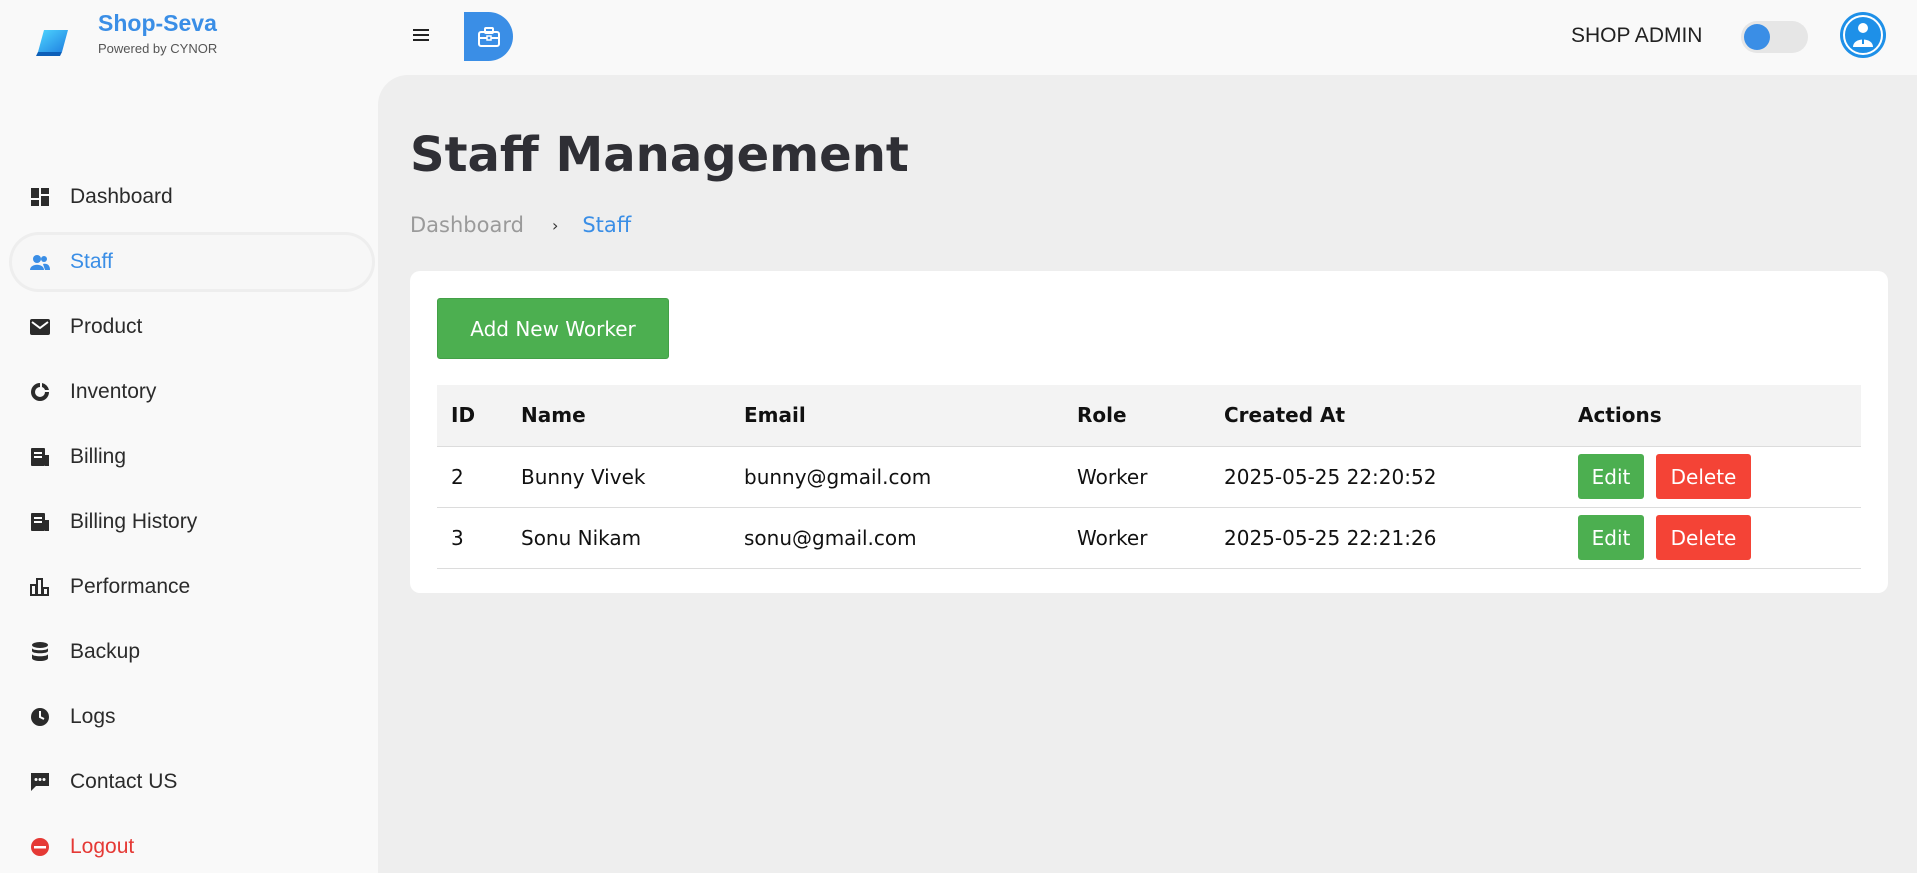  Describe the element at coordinates (105, 651) in the screenshot. I see `sidebar-item-label: Backup` at that location.